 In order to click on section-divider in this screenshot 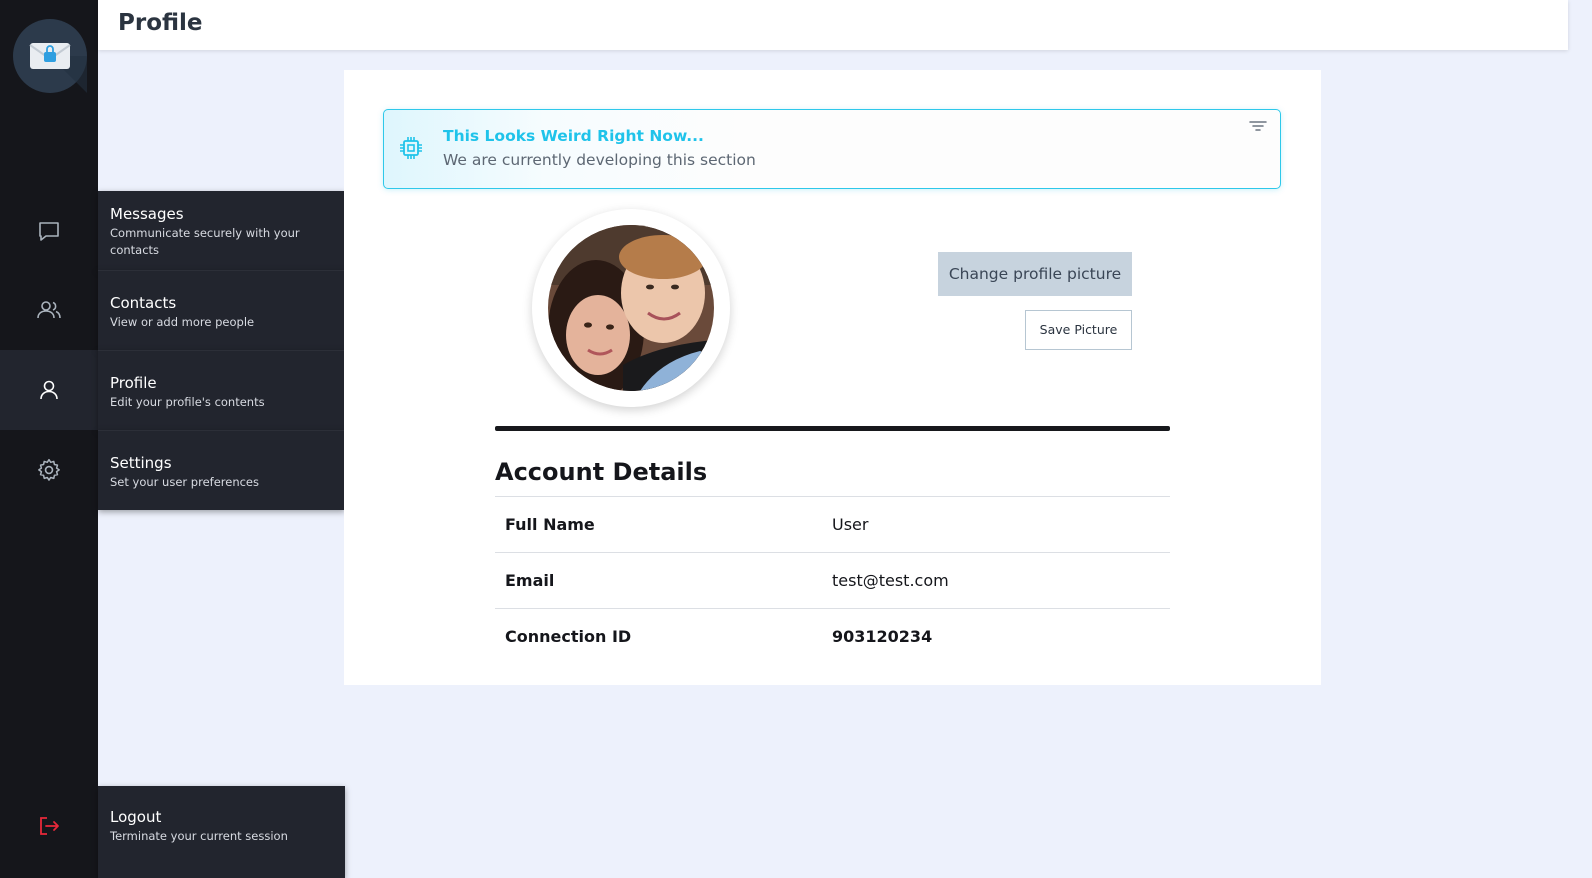, I will do `click(832, 428)`.